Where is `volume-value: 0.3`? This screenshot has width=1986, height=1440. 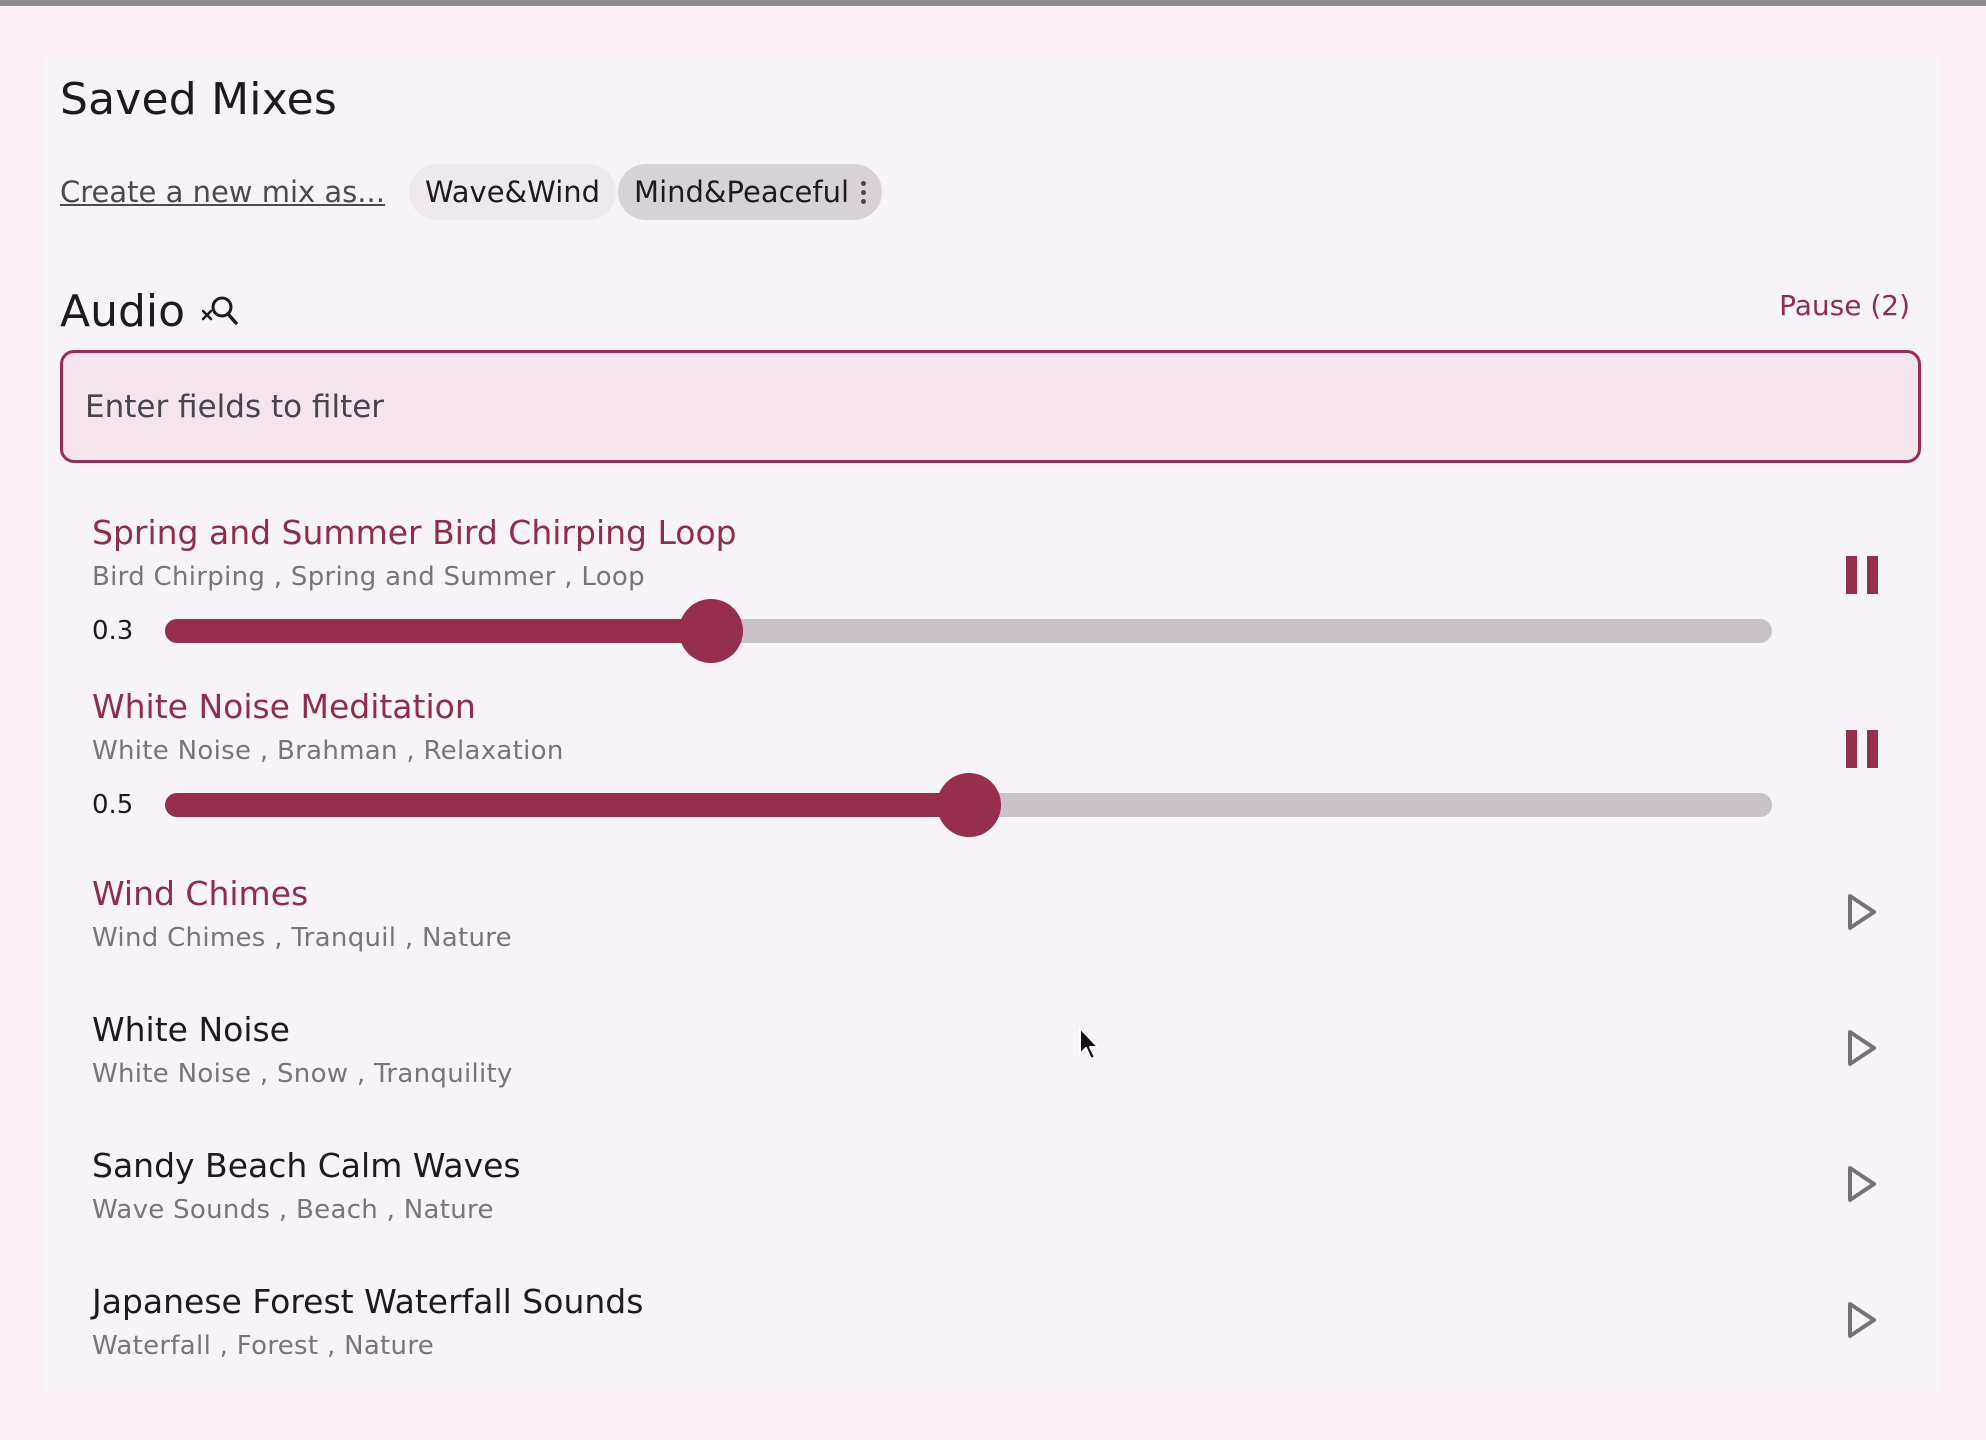 volume-value: 0.3 is located at coordinates (113, 631).